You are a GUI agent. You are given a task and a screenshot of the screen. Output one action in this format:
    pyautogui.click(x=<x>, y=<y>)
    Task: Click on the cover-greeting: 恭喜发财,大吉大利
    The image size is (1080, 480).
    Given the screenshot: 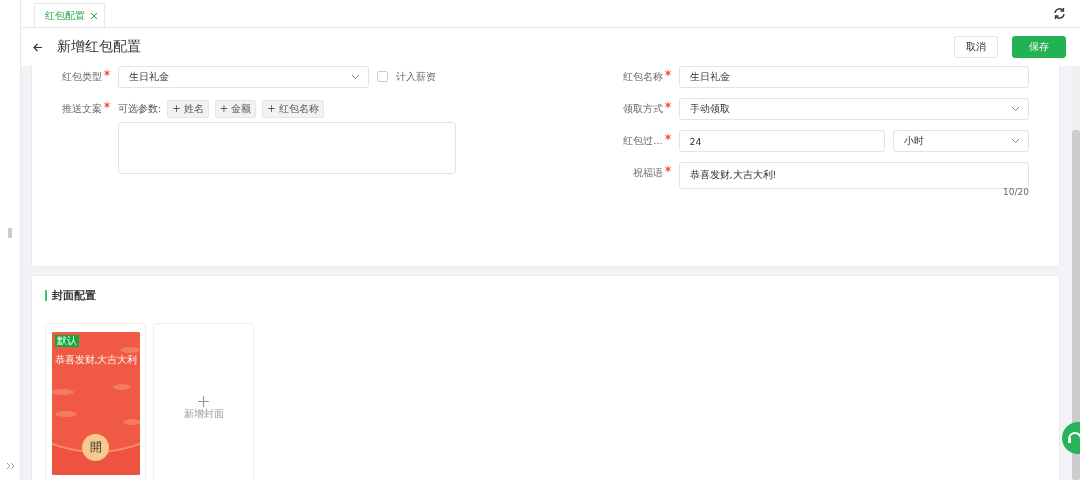 What is the action you would take?
    pyautogui.click(x=96, y=360)
    